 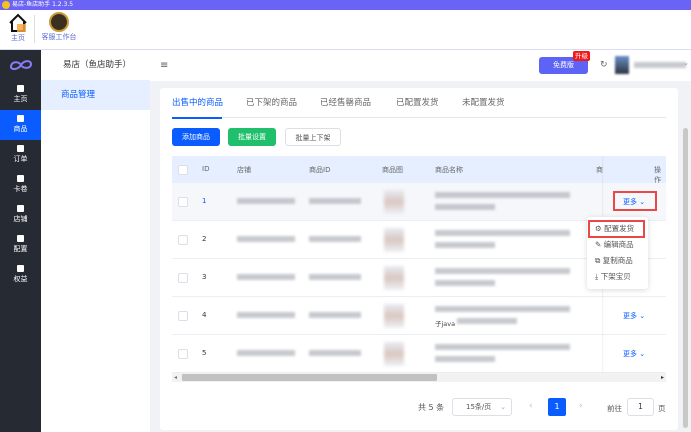 I want to click on product-icon, so click(x=20, y=118).